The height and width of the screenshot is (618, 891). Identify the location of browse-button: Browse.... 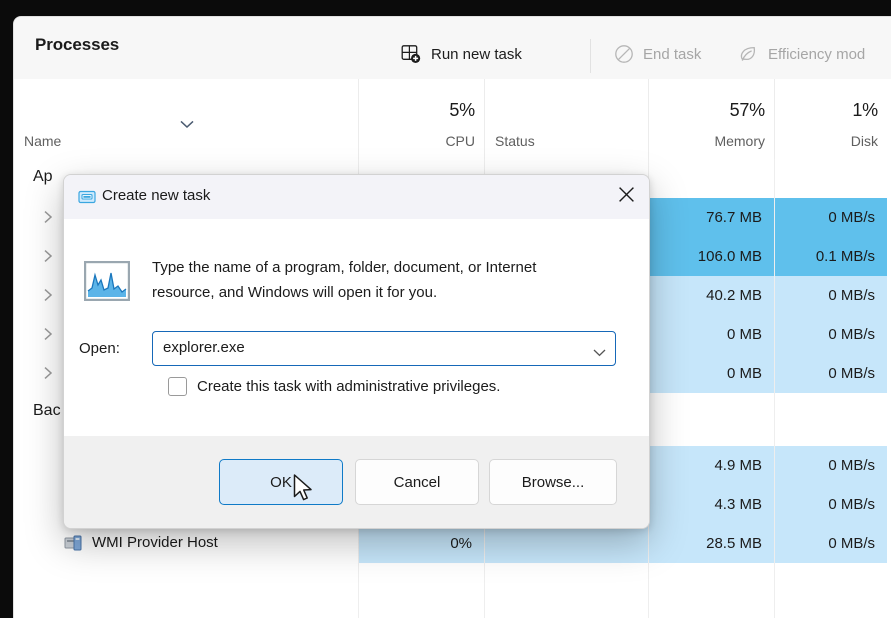
(553, 482).